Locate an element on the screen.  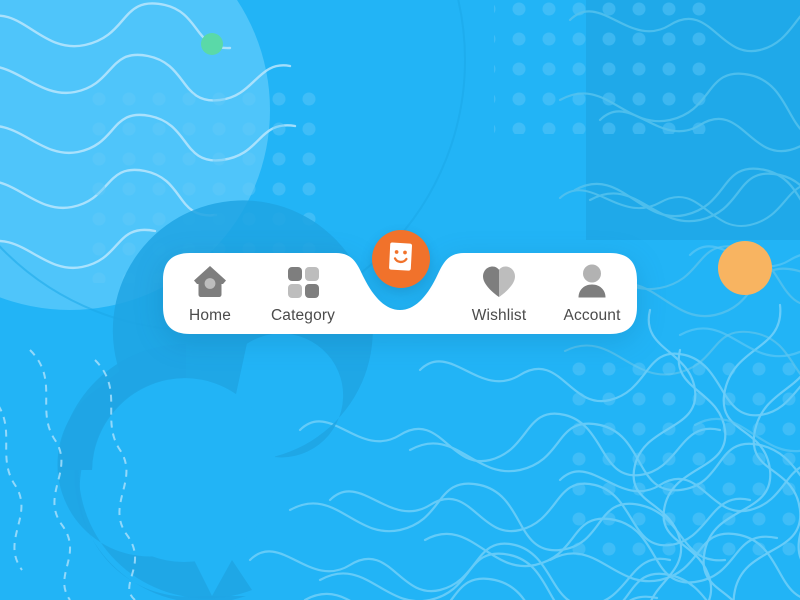
nav-item-home: Home is located at coordinates (210, 292).